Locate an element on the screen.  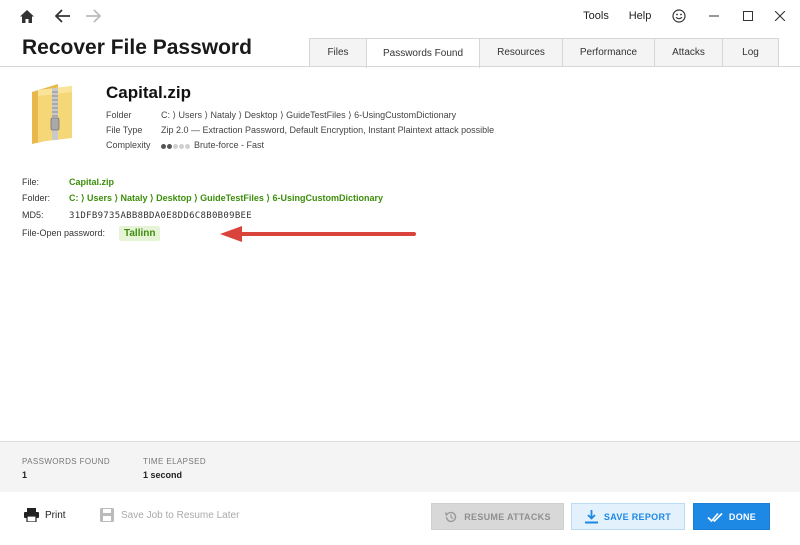
tab-attacks: Attacks is located at coordinates (688, 52).